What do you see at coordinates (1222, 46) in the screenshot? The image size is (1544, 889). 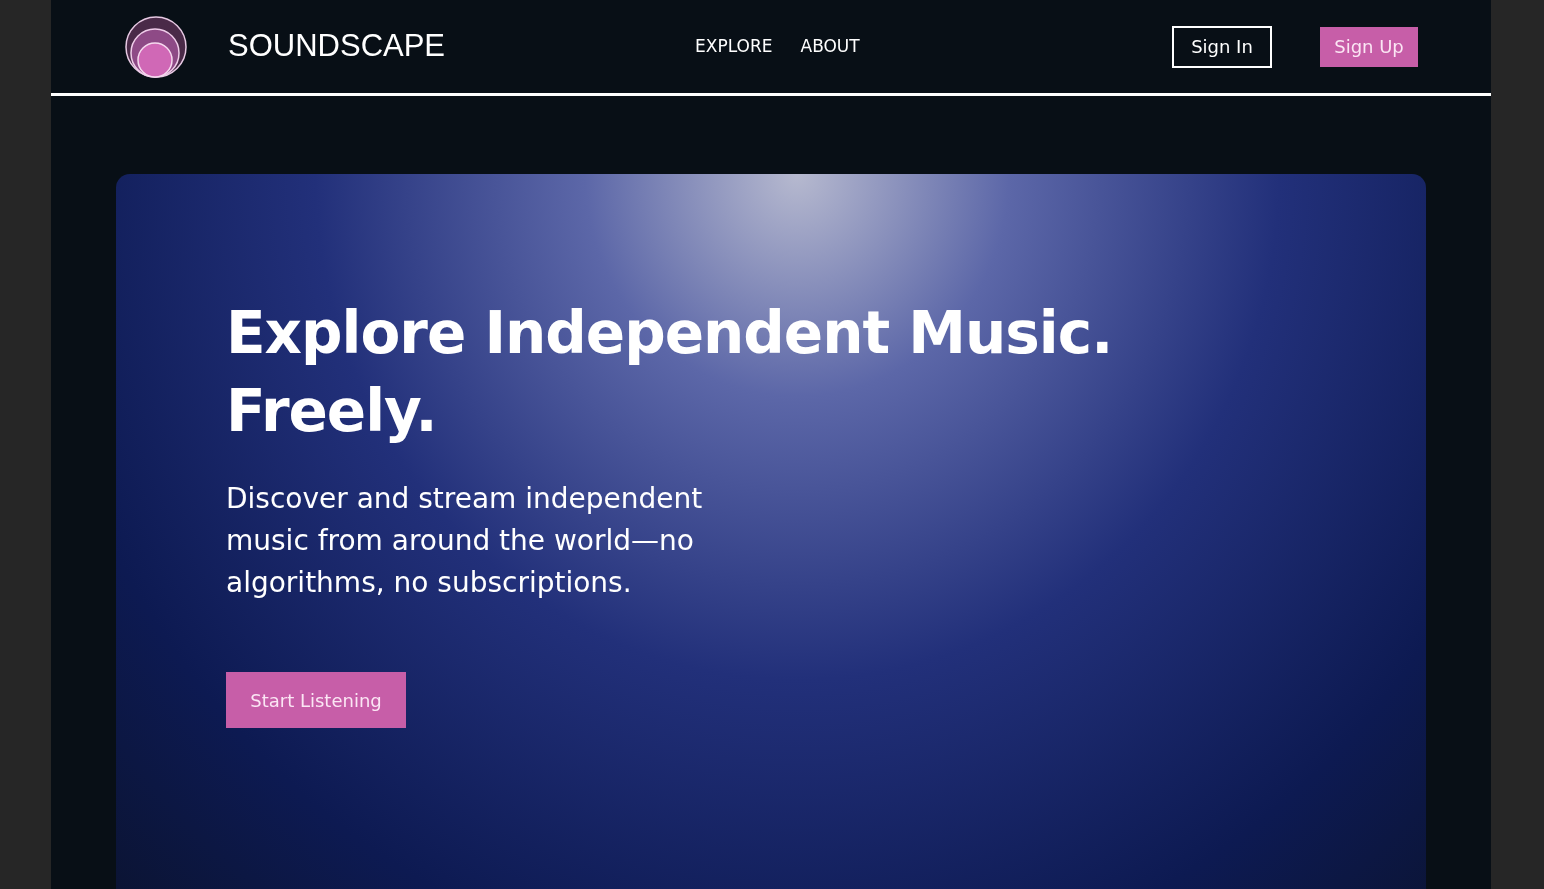 I see `sign-in-button: Sign In` at bounding box center [1222, 46].